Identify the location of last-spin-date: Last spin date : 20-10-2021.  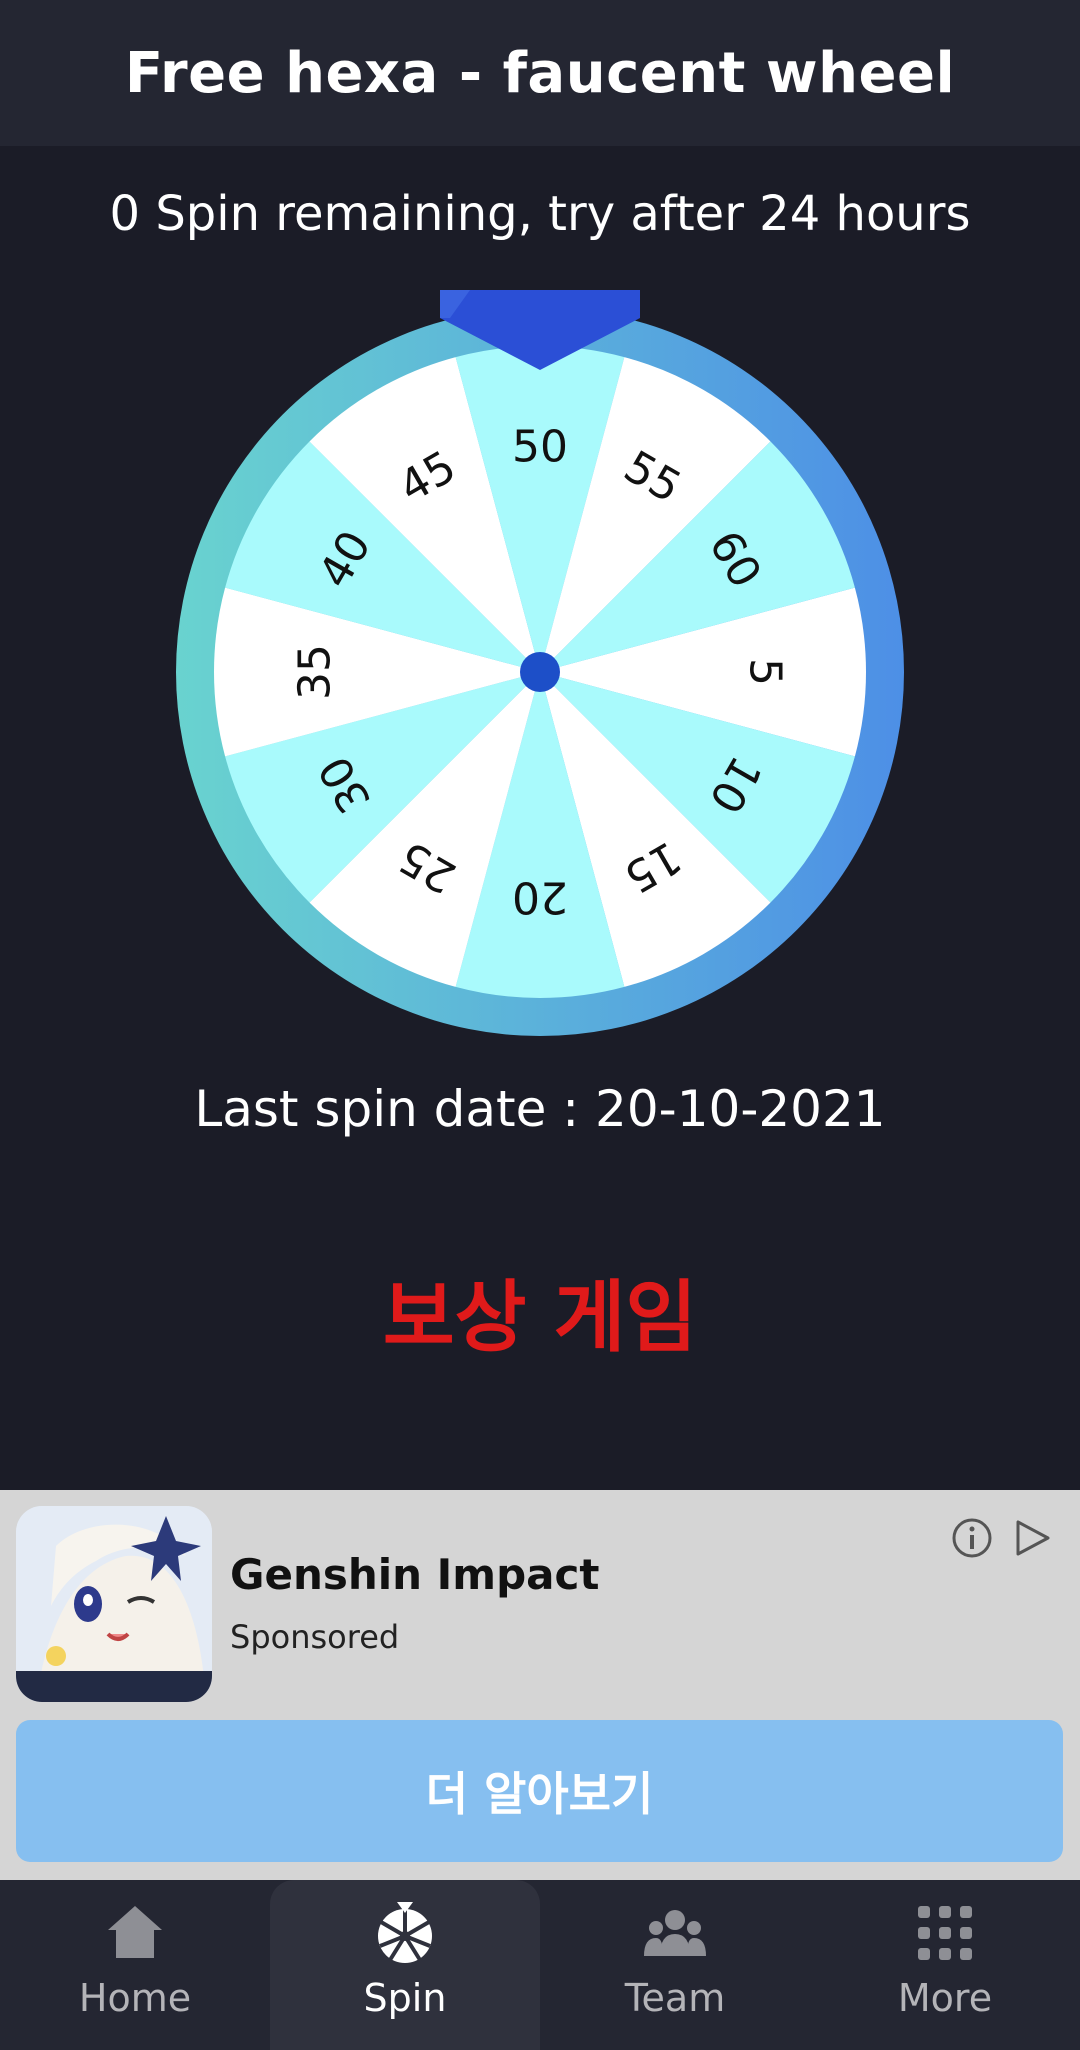
(540, 1109).